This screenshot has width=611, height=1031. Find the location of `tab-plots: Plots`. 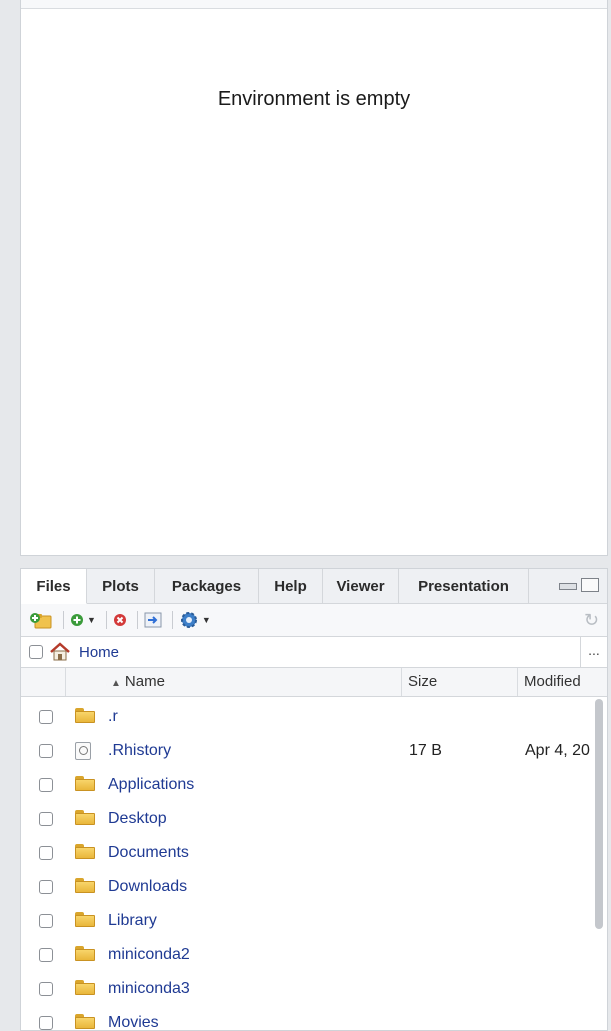

tab-plots: Plots is located at coordinates (121, 586).